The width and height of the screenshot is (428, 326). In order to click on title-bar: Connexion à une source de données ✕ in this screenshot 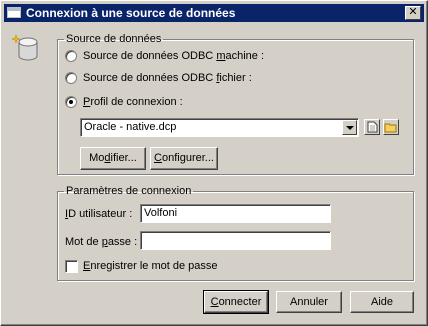, I will do `click(214, 13)`.